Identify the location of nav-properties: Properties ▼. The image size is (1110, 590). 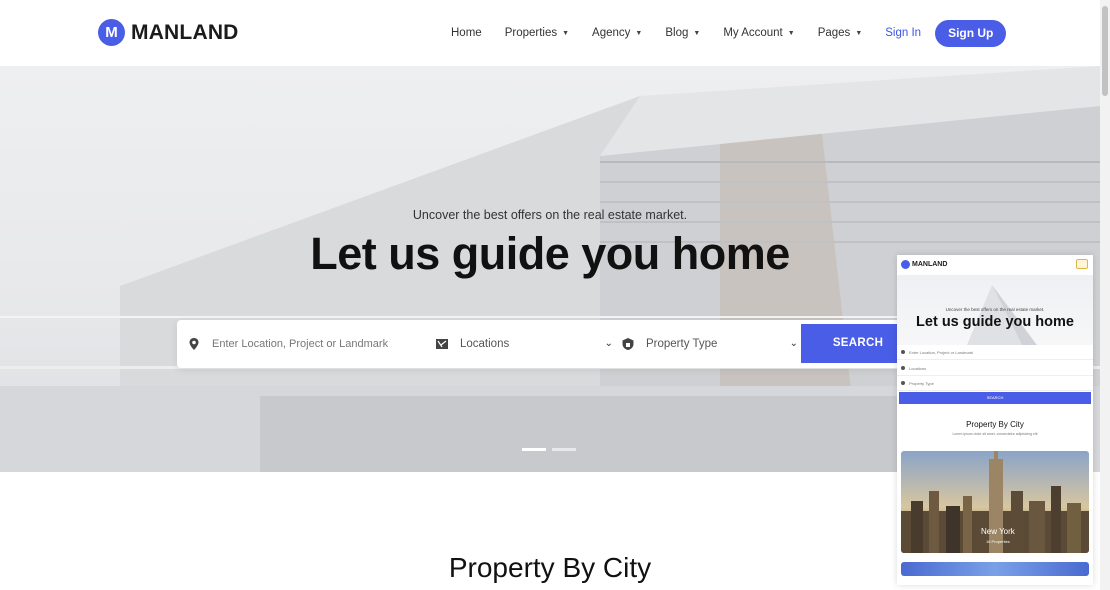
(537, 33).